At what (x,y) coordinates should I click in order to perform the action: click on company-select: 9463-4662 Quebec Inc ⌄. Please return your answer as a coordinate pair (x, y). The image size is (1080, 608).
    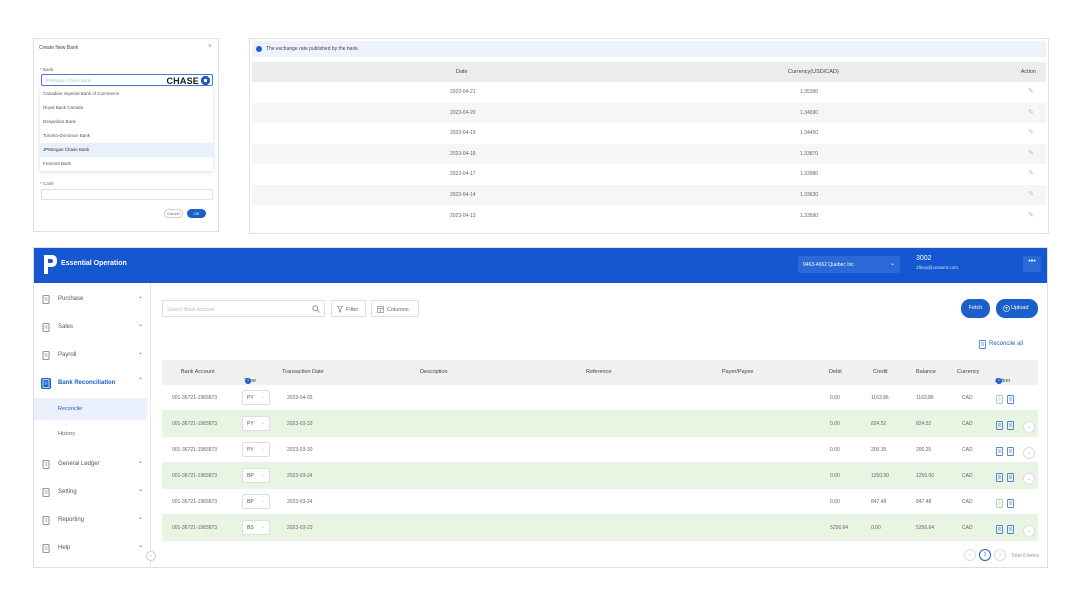
    Looking at the image, I should click on (849, 264).